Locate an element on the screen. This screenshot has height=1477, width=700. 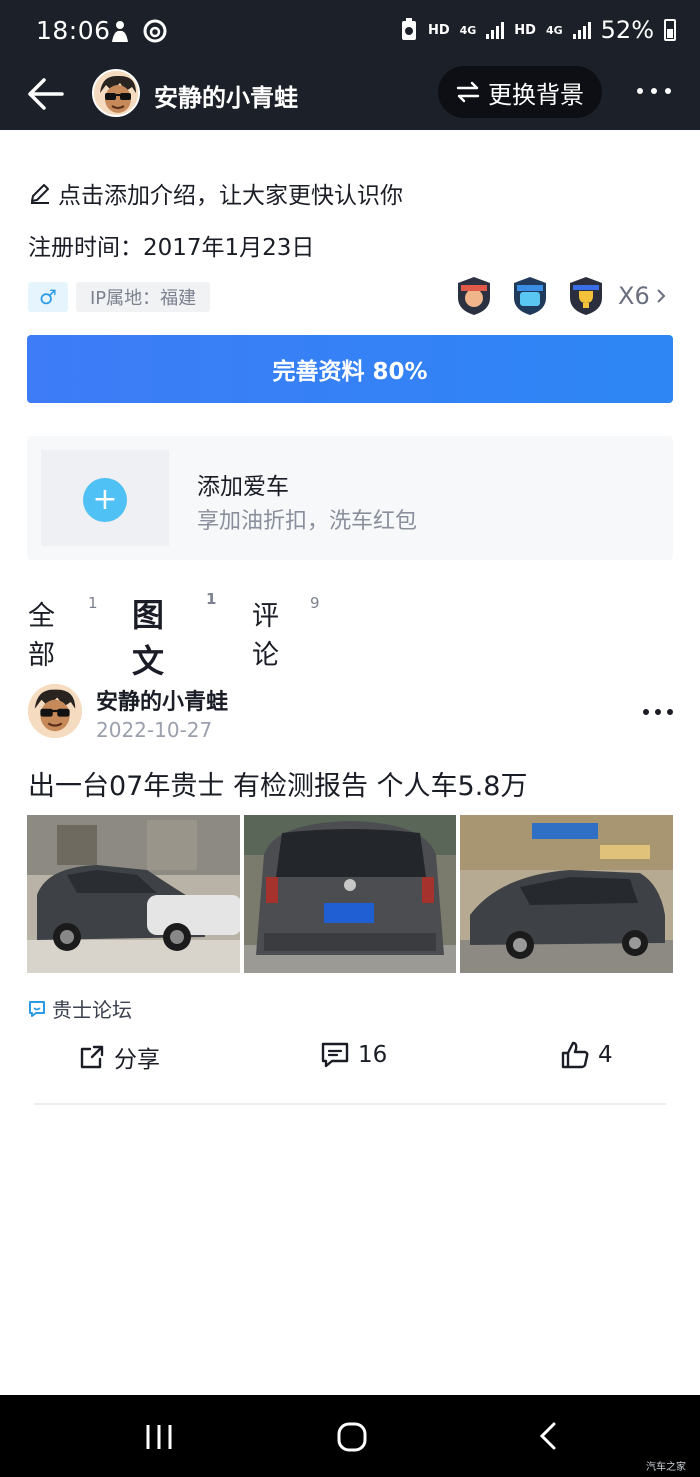
tab-label: 图文 is located at coordinates (148, 638).